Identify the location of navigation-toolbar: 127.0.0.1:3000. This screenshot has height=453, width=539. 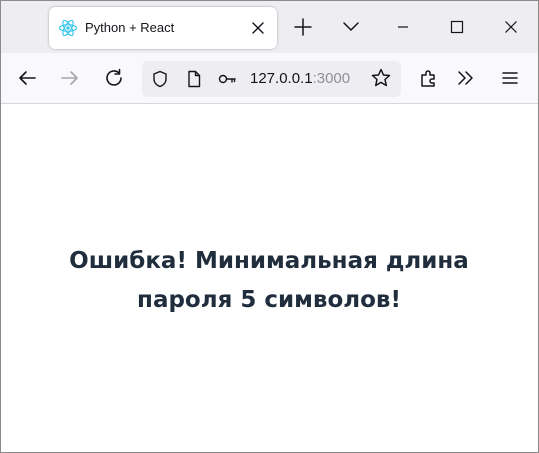
(269, 78).